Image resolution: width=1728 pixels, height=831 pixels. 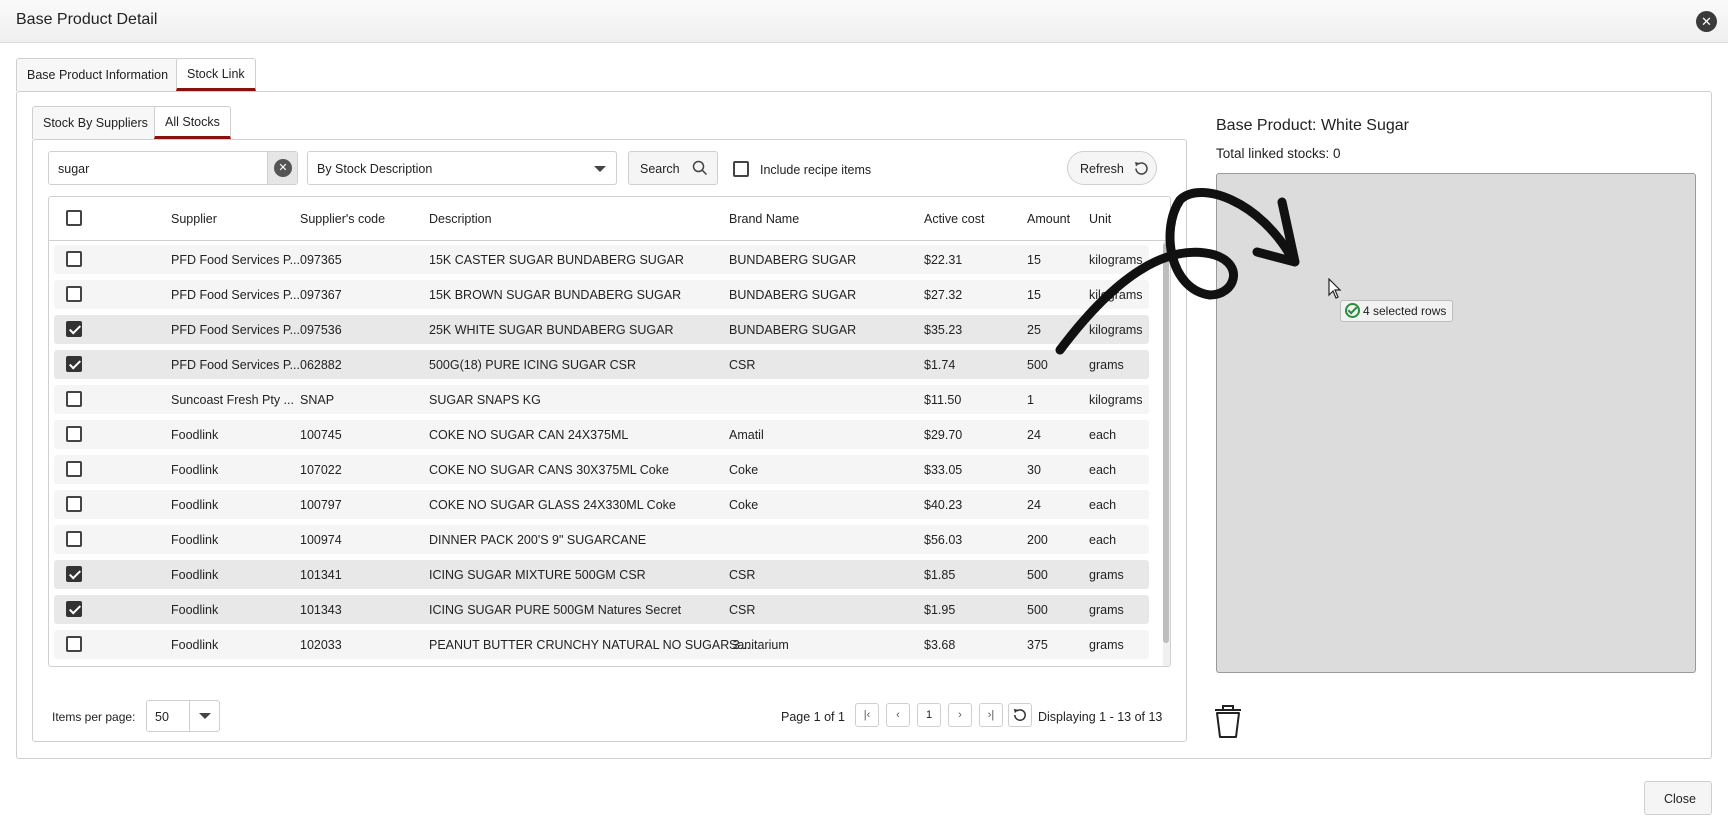 I want to click on cell-cost: $11.50, so click(x=943, y=400).